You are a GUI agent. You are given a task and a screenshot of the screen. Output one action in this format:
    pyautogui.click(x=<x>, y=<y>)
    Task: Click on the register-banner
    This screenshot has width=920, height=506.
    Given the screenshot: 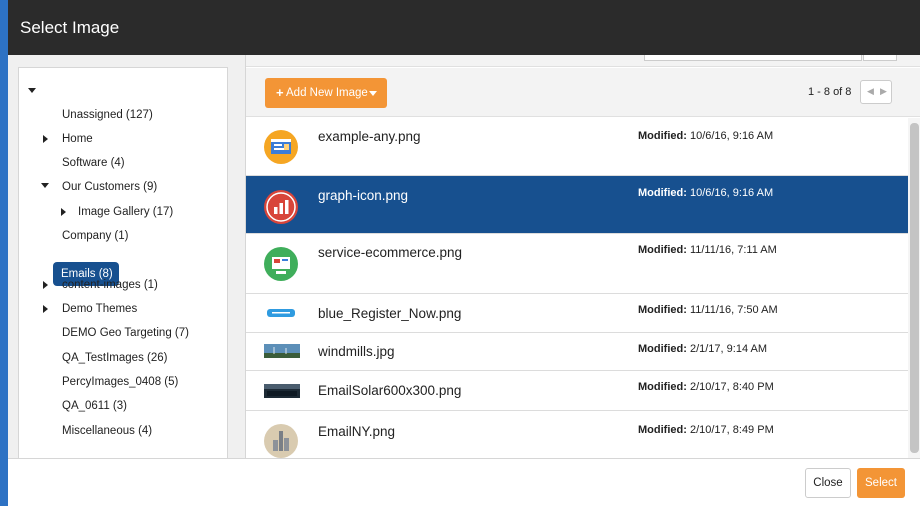 What is the action you would take?
    pyautogui.click(x=281, y=313)
    